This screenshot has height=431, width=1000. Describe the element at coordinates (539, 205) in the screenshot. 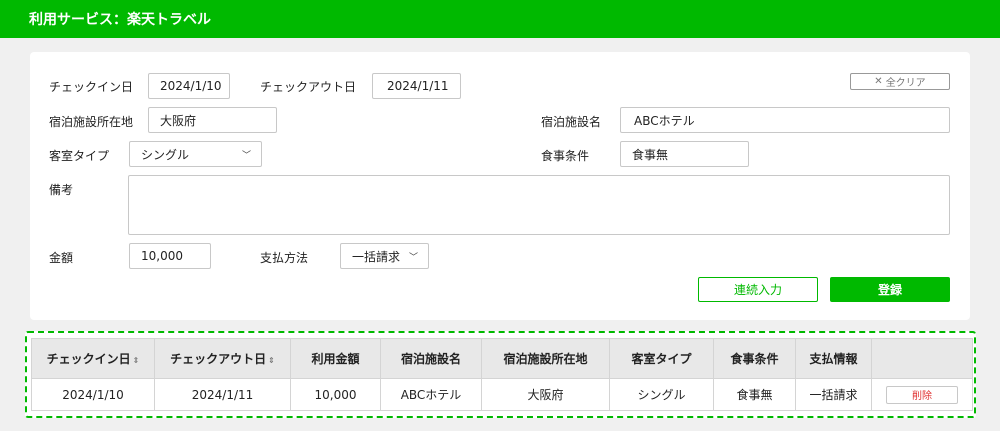

I see `notes-textarea` at that location.